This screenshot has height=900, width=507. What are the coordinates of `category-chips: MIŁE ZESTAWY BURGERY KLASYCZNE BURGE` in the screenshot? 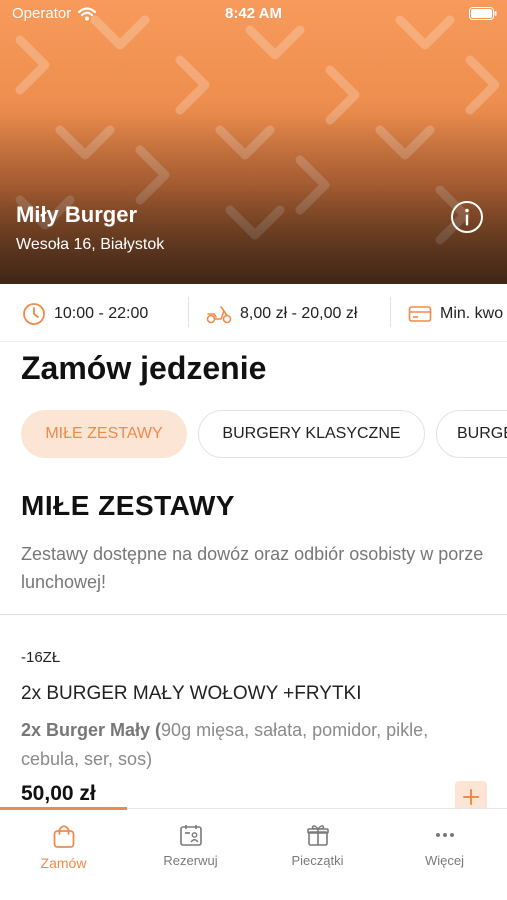 It's located at (253, 435).